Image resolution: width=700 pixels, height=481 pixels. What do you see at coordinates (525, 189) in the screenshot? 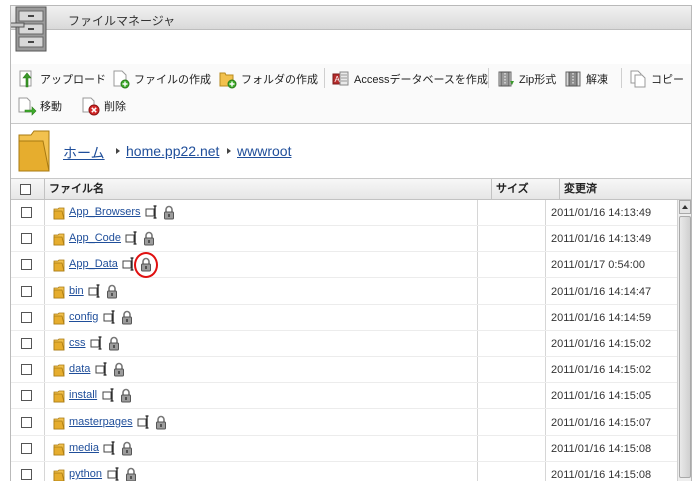
I see `column-header-size: サイズ` at bounding box center [525, 189].